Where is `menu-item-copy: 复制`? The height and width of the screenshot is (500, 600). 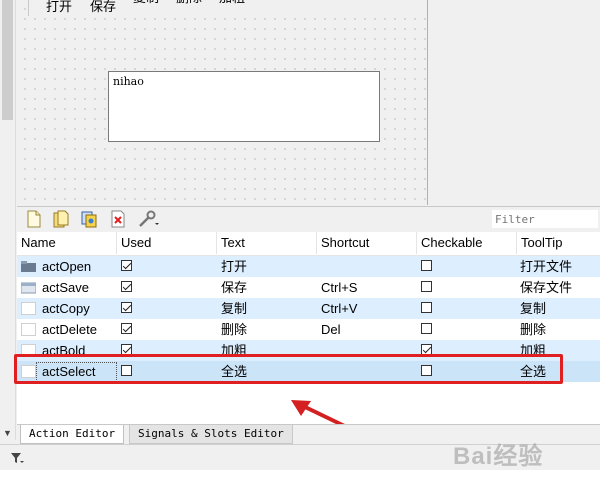
menu-item-copy: 复制 is located at coordinates (146, 3).